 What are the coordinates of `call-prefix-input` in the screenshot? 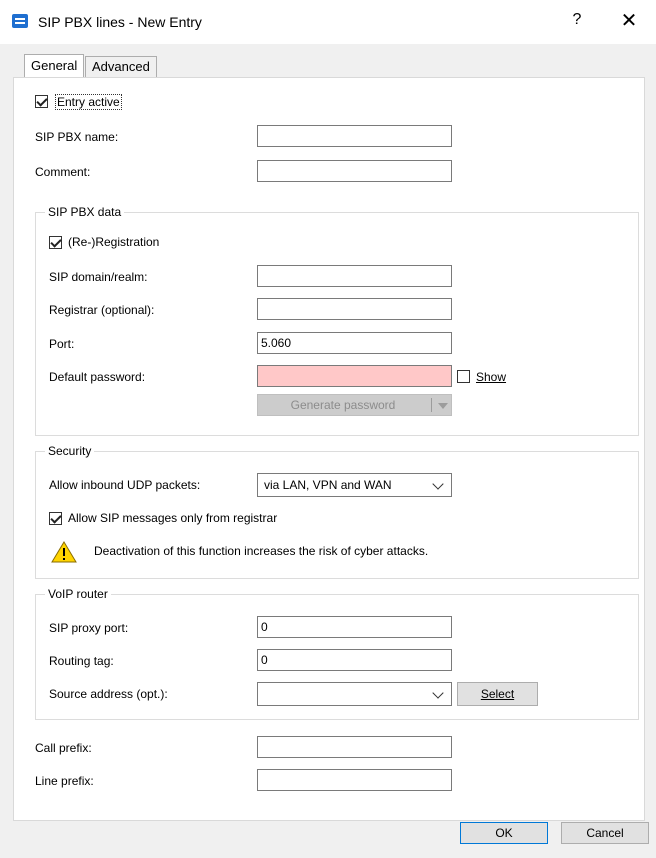 It's located at (354, 747).